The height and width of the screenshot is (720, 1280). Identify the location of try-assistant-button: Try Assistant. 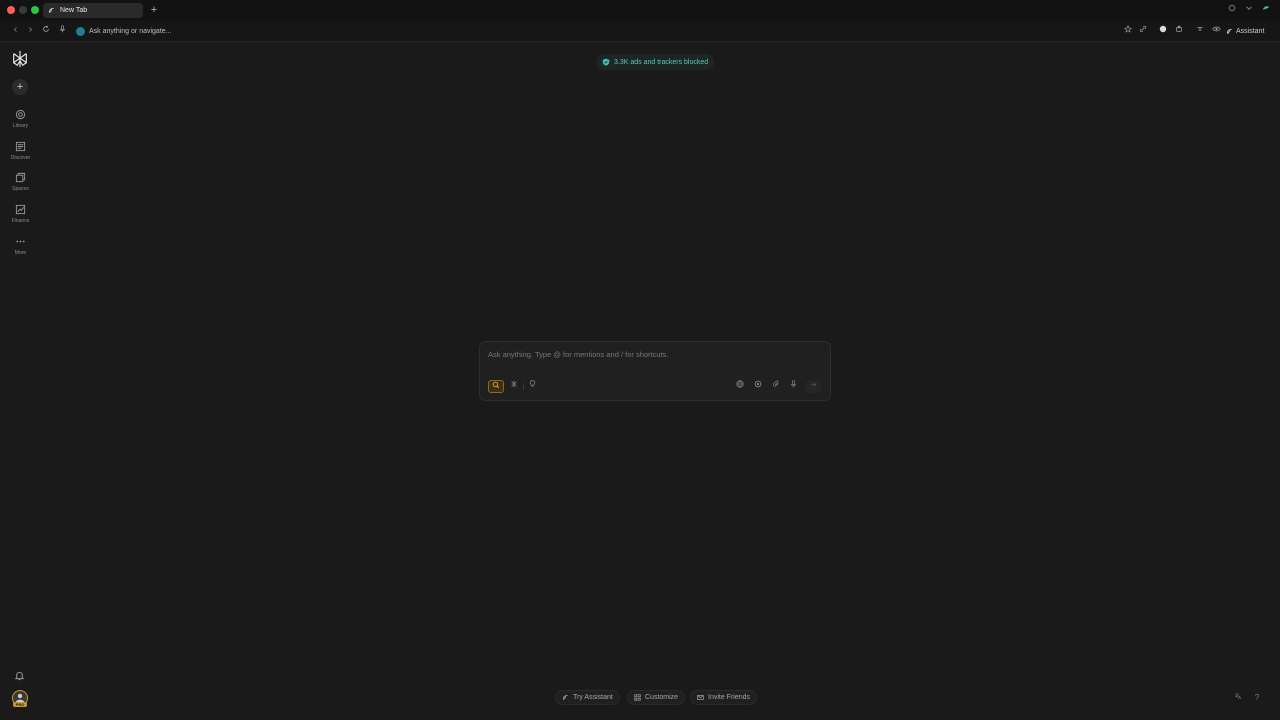
(587, 697).